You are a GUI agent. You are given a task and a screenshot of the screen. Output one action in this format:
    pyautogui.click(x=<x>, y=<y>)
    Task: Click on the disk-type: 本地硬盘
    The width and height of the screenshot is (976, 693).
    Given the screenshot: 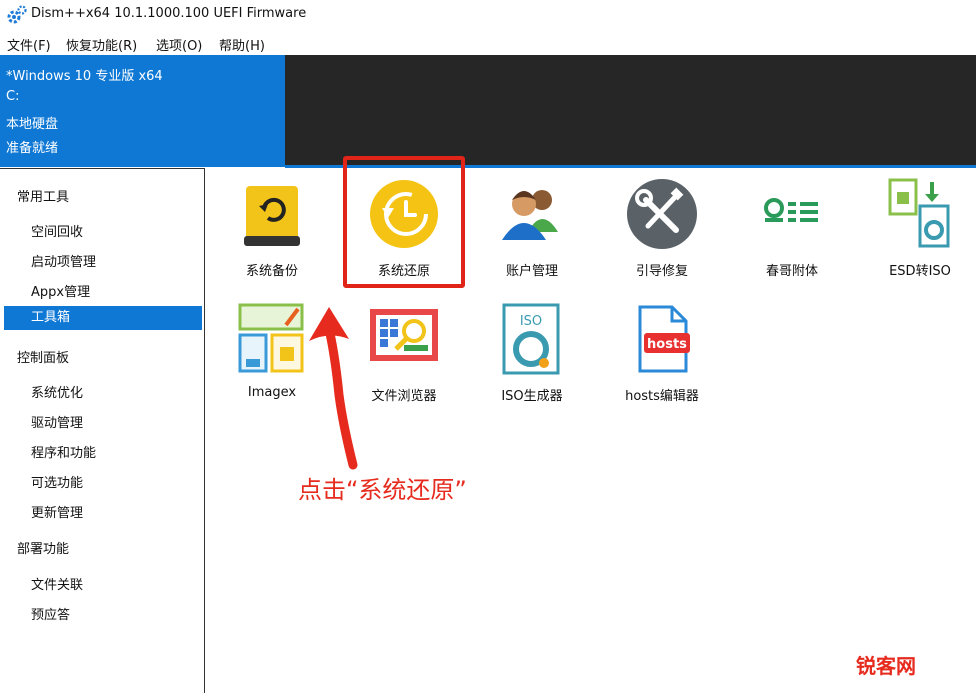 What is the action you would take?
    pyautogui.click(x=32, y=124)
    